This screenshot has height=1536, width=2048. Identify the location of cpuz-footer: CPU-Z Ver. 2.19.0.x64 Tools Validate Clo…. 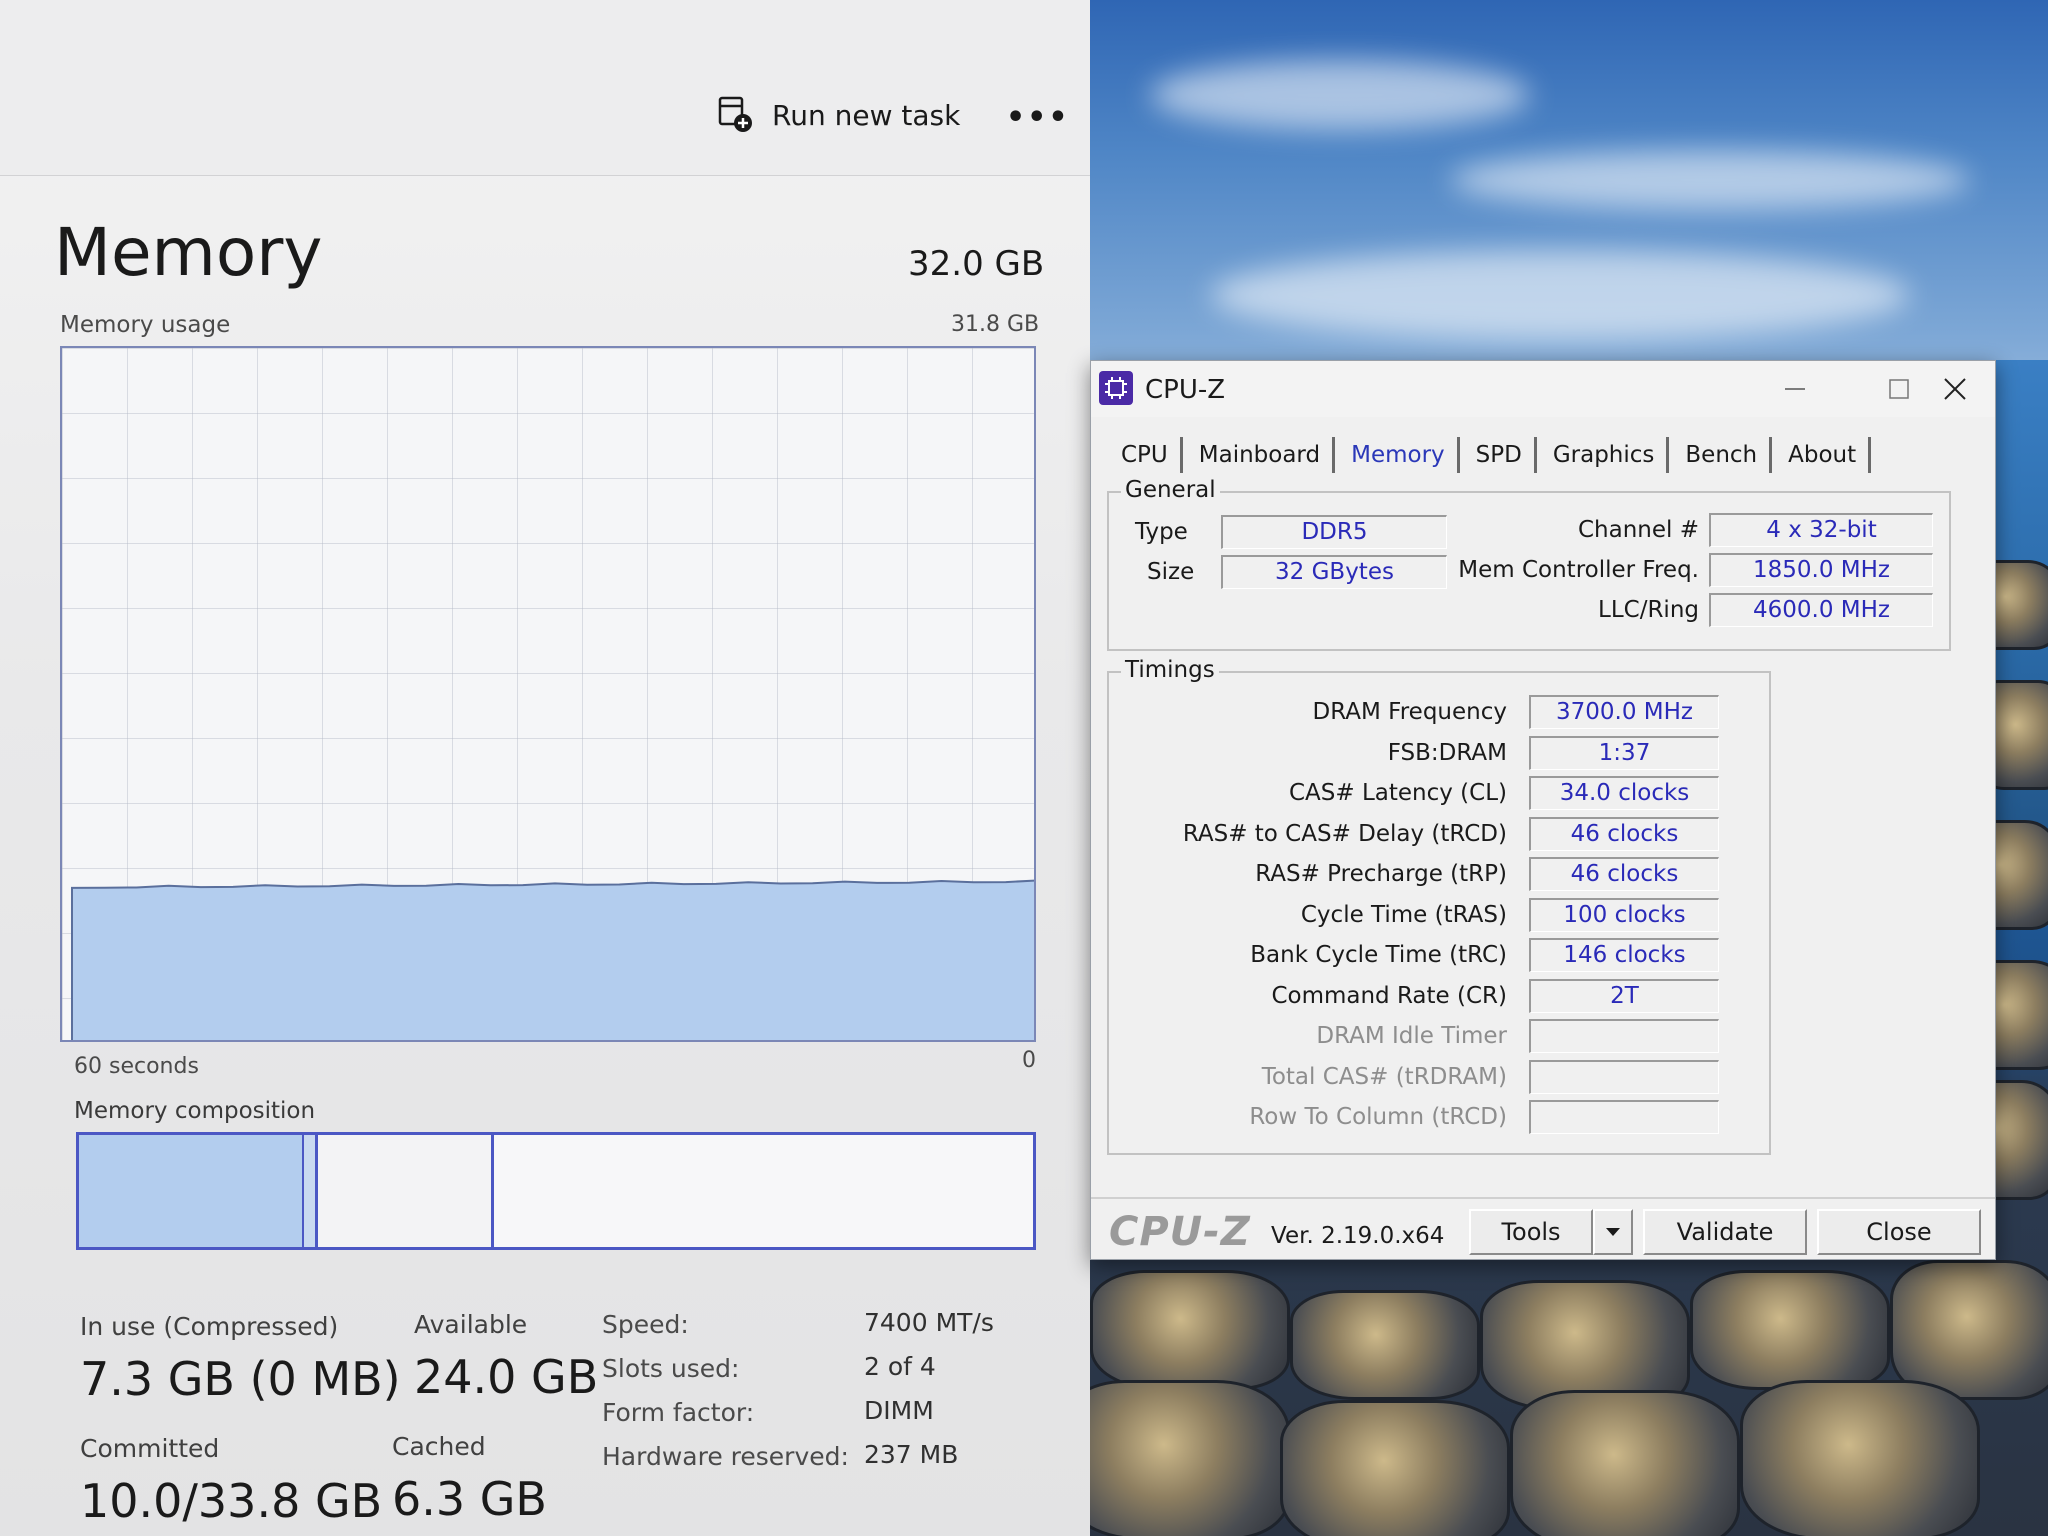
(1543, 1228).